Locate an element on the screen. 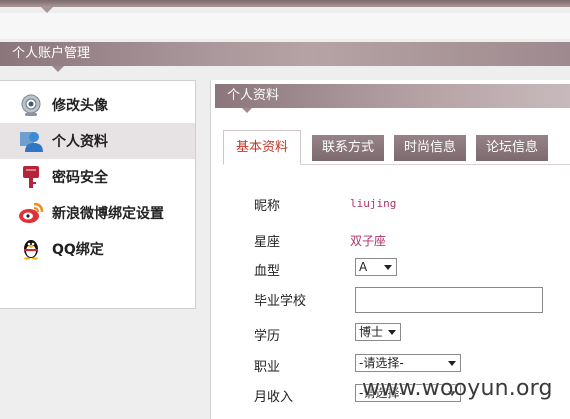 Image resolution: width=570 pixels, height=419 pixels. tab-contact: 联系方式 is located at coordinates (348, 148).